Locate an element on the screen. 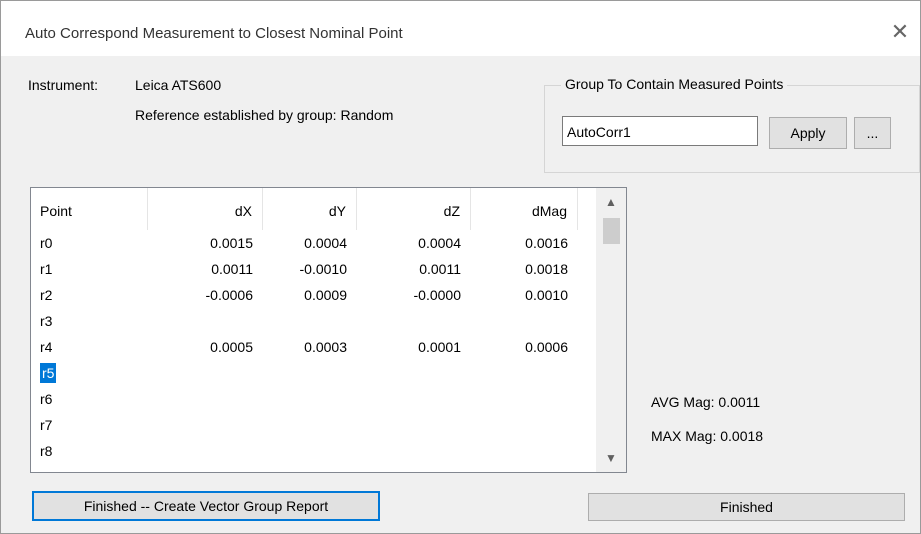 This screenshot has width=921, height=534. cell-text: r0 is located at coordinates (46, 243).